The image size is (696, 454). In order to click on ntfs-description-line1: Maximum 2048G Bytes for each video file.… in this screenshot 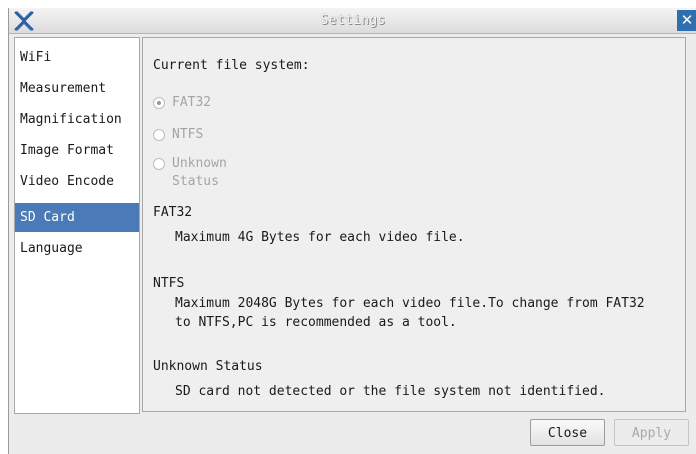, I will do `click(410, 303)`.